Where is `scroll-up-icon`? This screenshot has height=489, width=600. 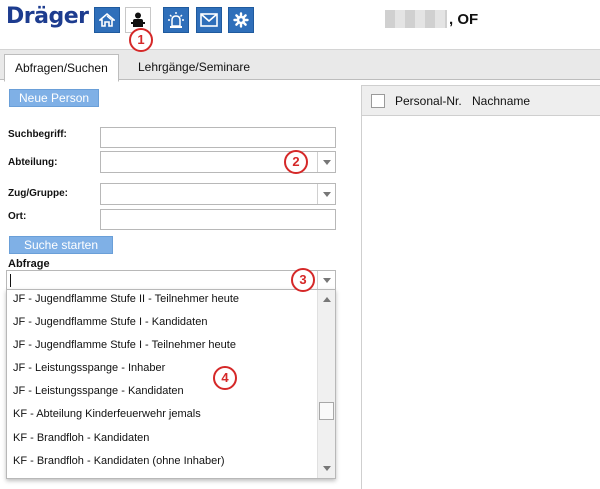
scroll-up-icon is located at coordinates (327, 299).